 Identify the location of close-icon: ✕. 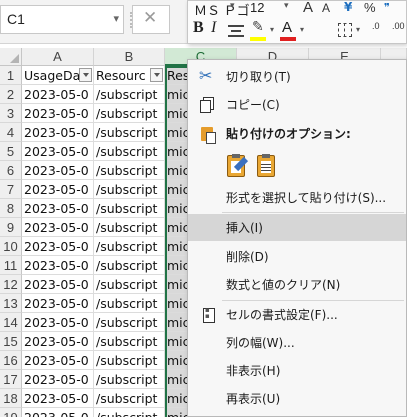
(150, 18).